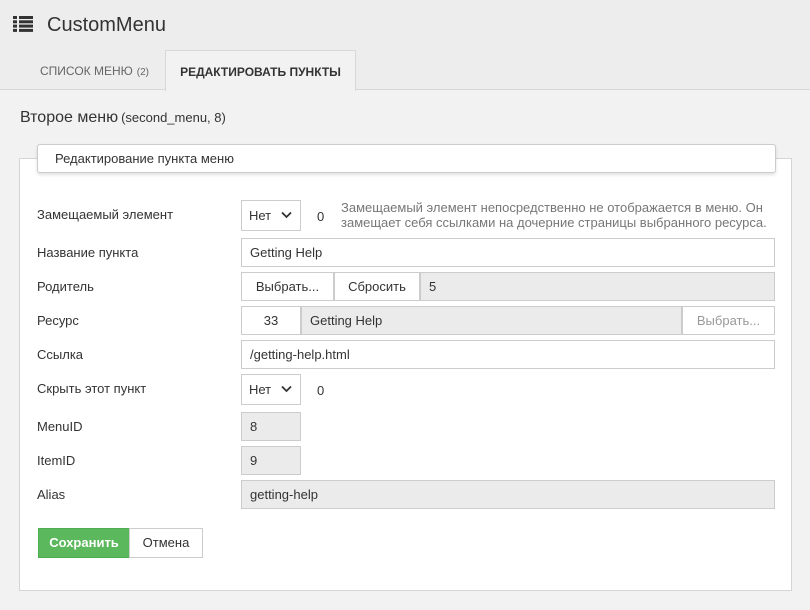  Describe the element at coordinates (60, 354) in the screenshot. I see `link-label: Ссылка` at that location.